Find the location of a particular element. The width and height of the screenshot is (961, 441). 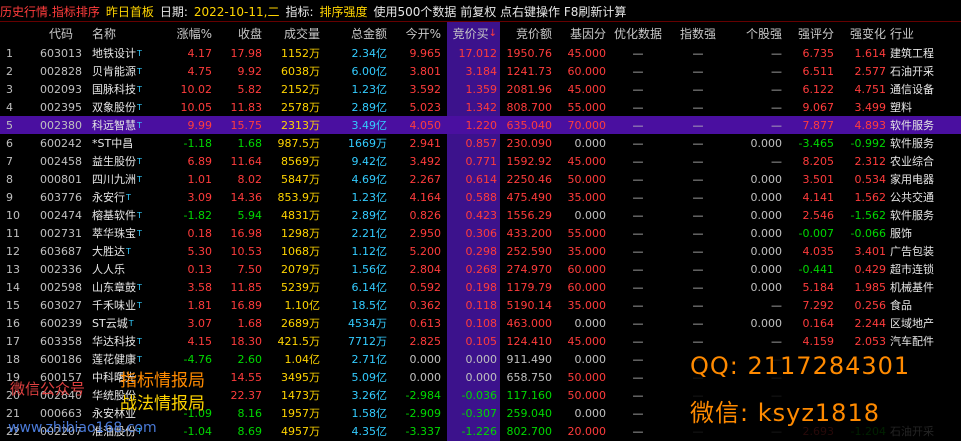

header-close: 收盘 is located at coordinates (237, 33).